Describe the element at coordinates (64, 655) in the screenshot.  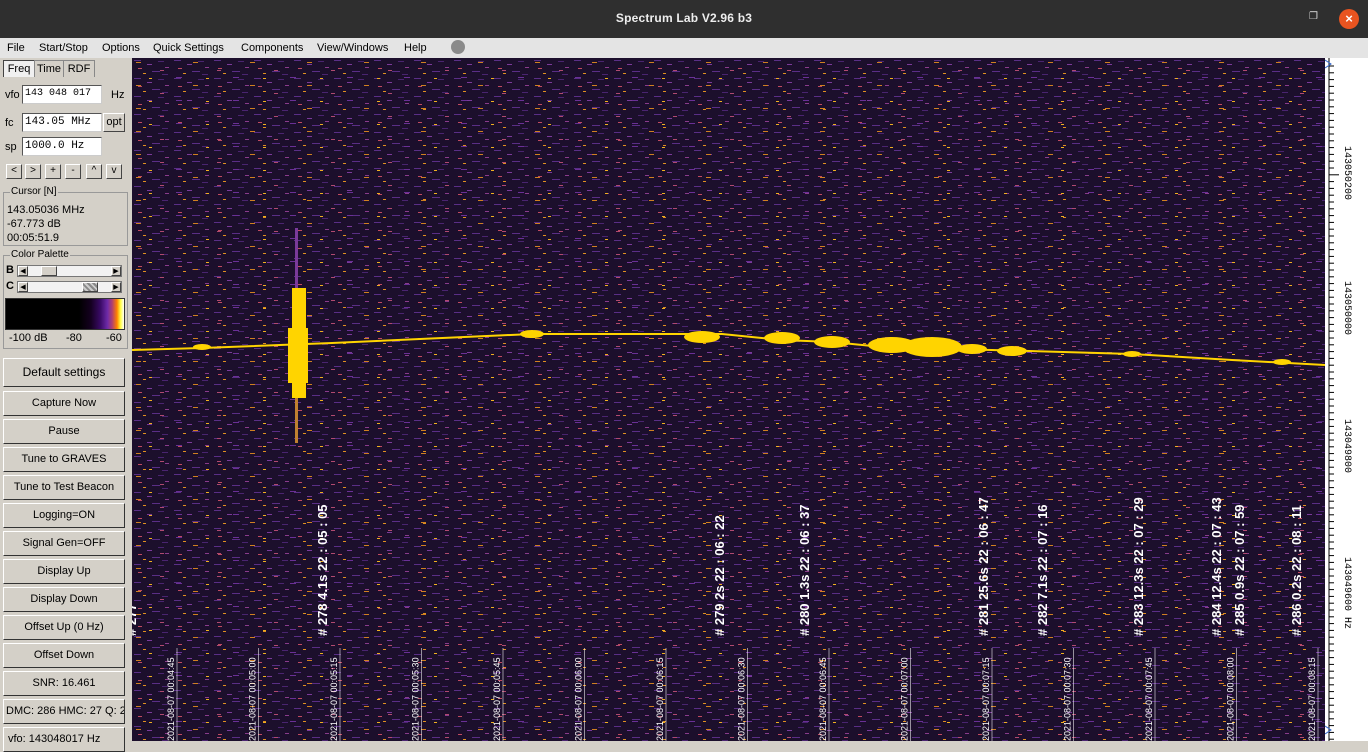
I see `offset-down-button: Offset Down` at that location.